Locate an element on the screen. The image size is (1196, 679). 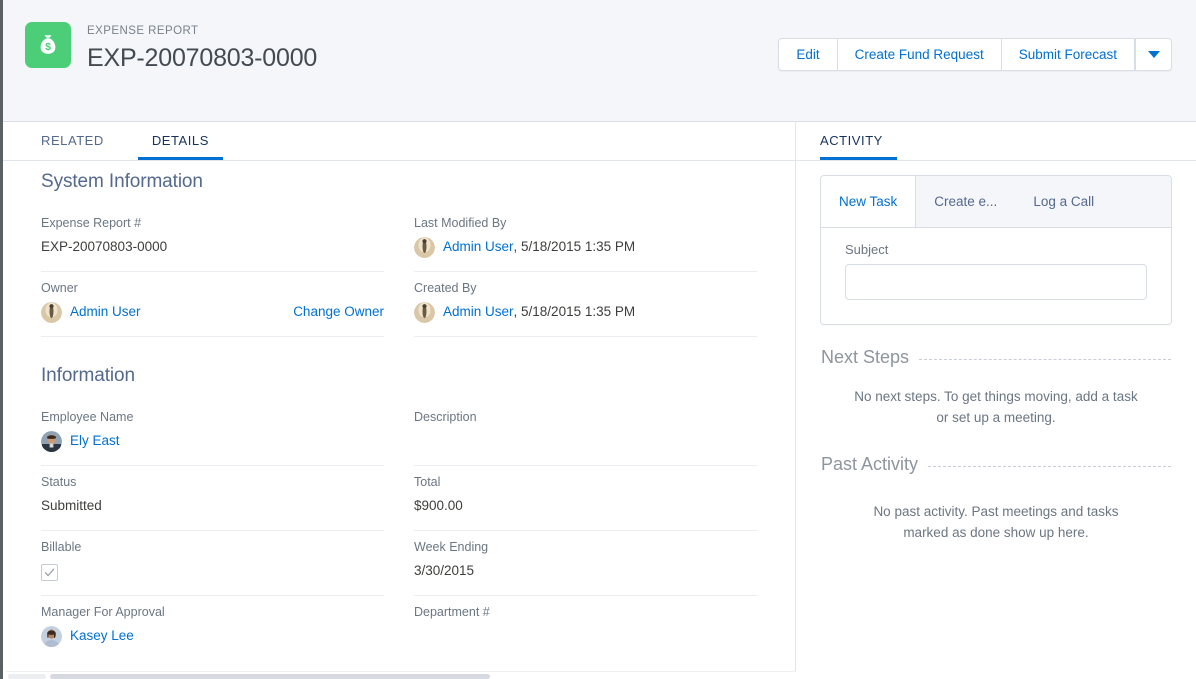
record-header-identity: $ EXPENSE REPORT EXP-20070803-0000 is located at coordinates (171, 48).